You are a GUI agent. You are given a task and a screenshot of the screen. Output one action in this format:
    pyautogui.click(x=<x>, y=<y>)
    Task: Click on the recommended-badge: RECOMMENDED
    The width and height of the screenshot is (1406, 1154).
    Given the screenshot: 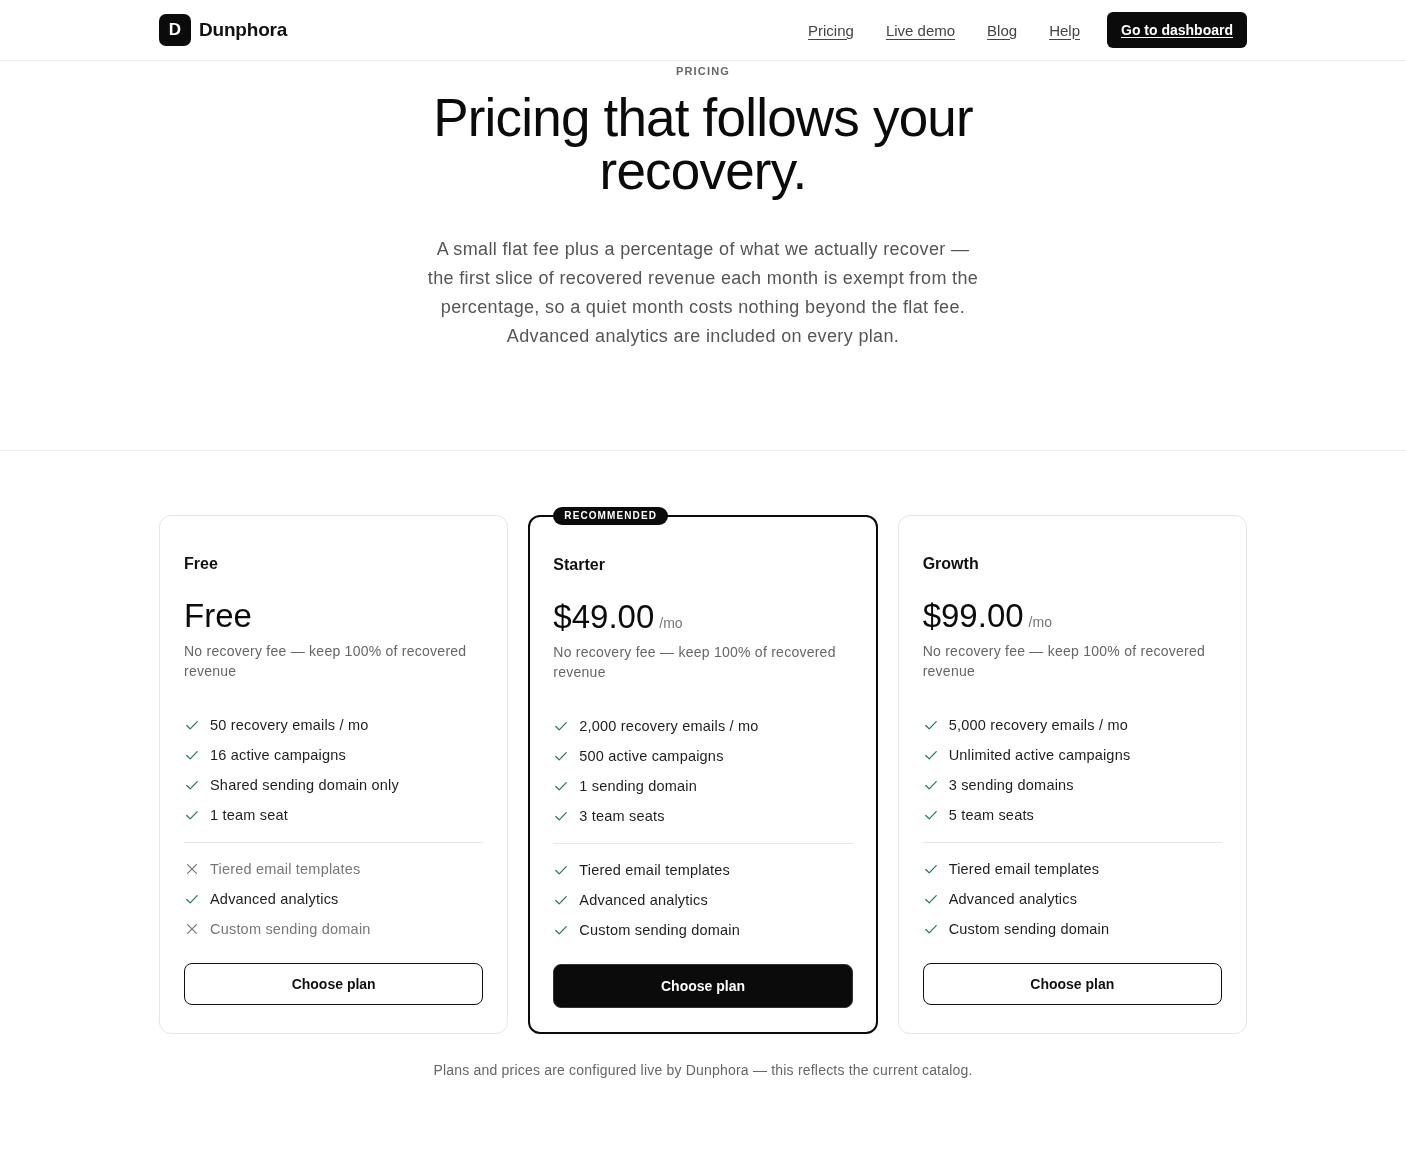 What is the action you would take?
    pyautogui.click(x=610, y=516)
    